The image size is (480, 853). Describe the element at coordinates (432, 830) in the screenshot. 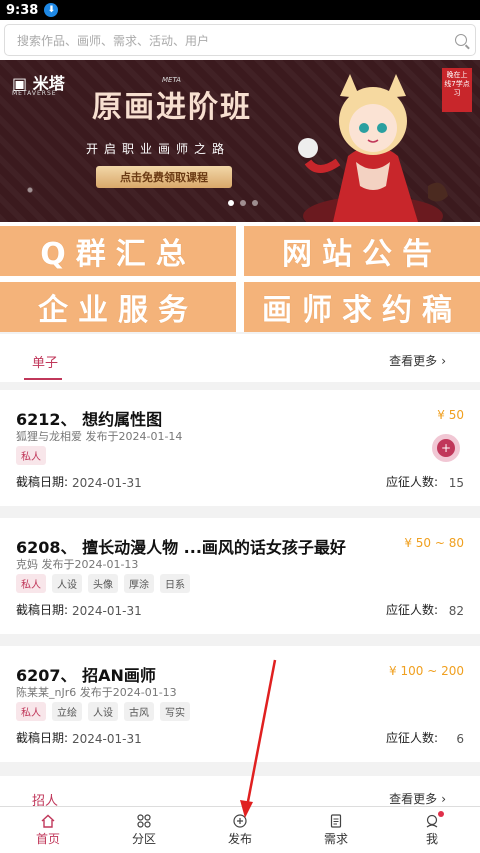

I see `nav-me: 我` at that location.